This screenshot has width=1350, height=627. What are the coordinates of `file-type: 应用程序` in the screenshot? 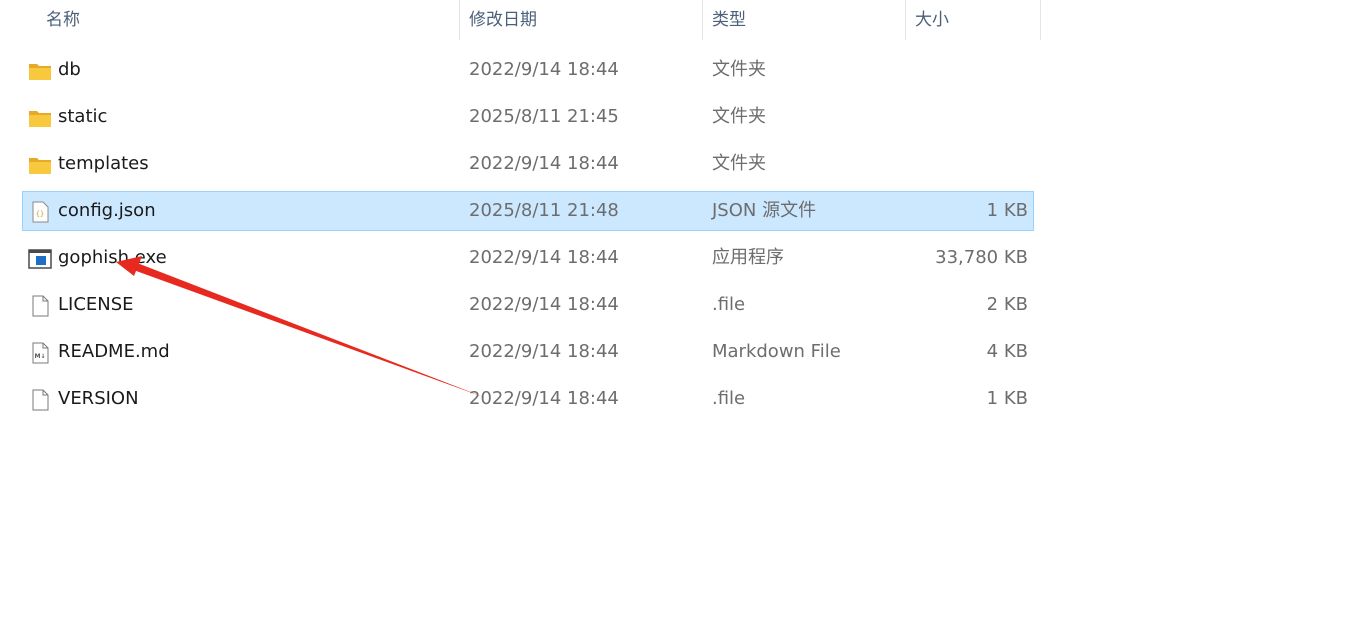 It's located at (748, 257).